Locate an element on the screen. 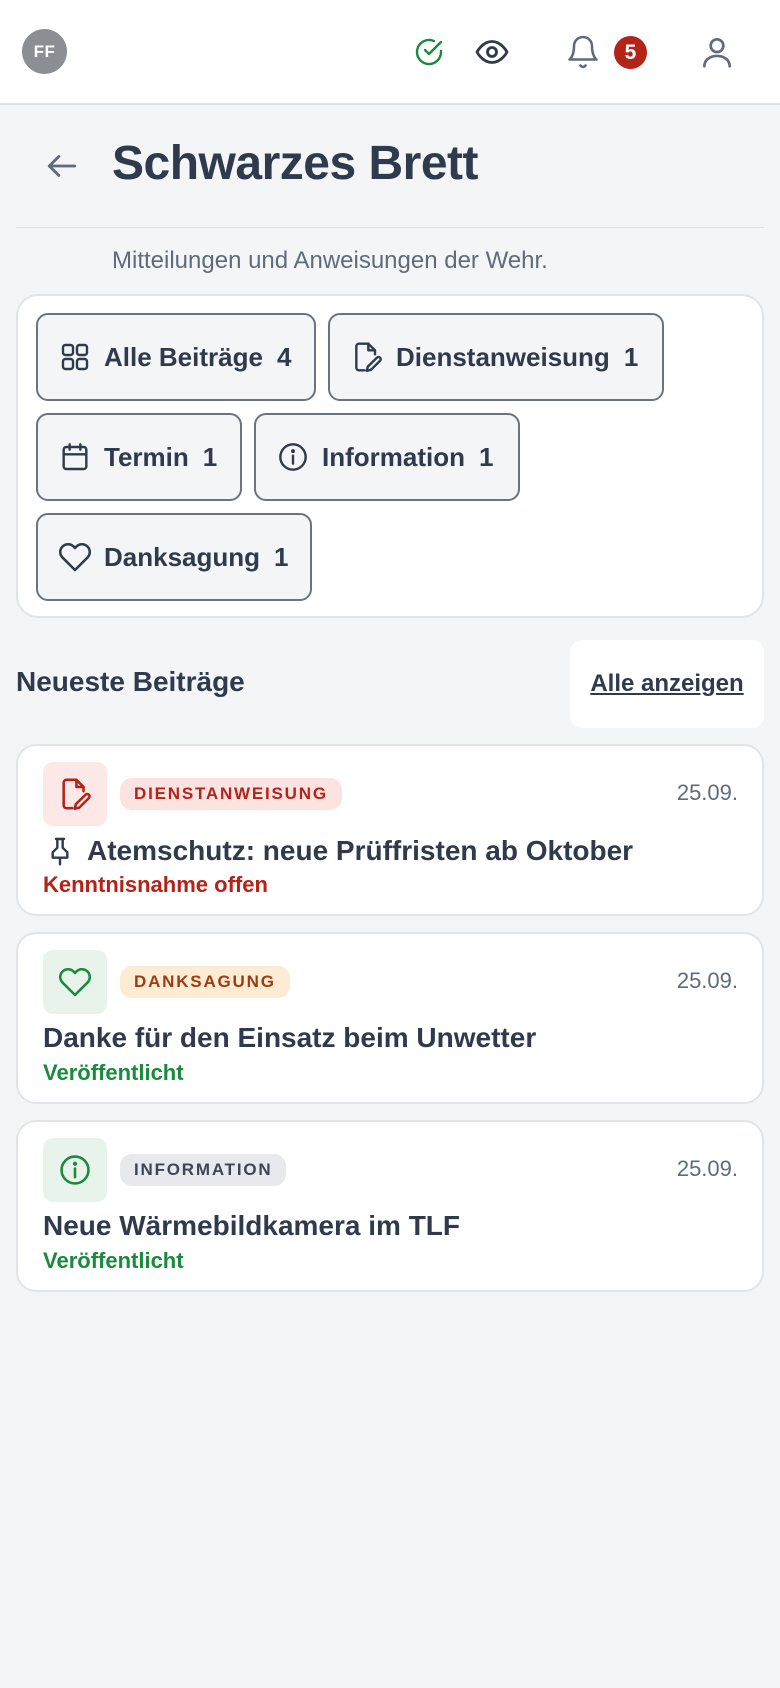 This screenshot has width=780, height=1688. check-circle-icon is located at coordinates (429, 52).